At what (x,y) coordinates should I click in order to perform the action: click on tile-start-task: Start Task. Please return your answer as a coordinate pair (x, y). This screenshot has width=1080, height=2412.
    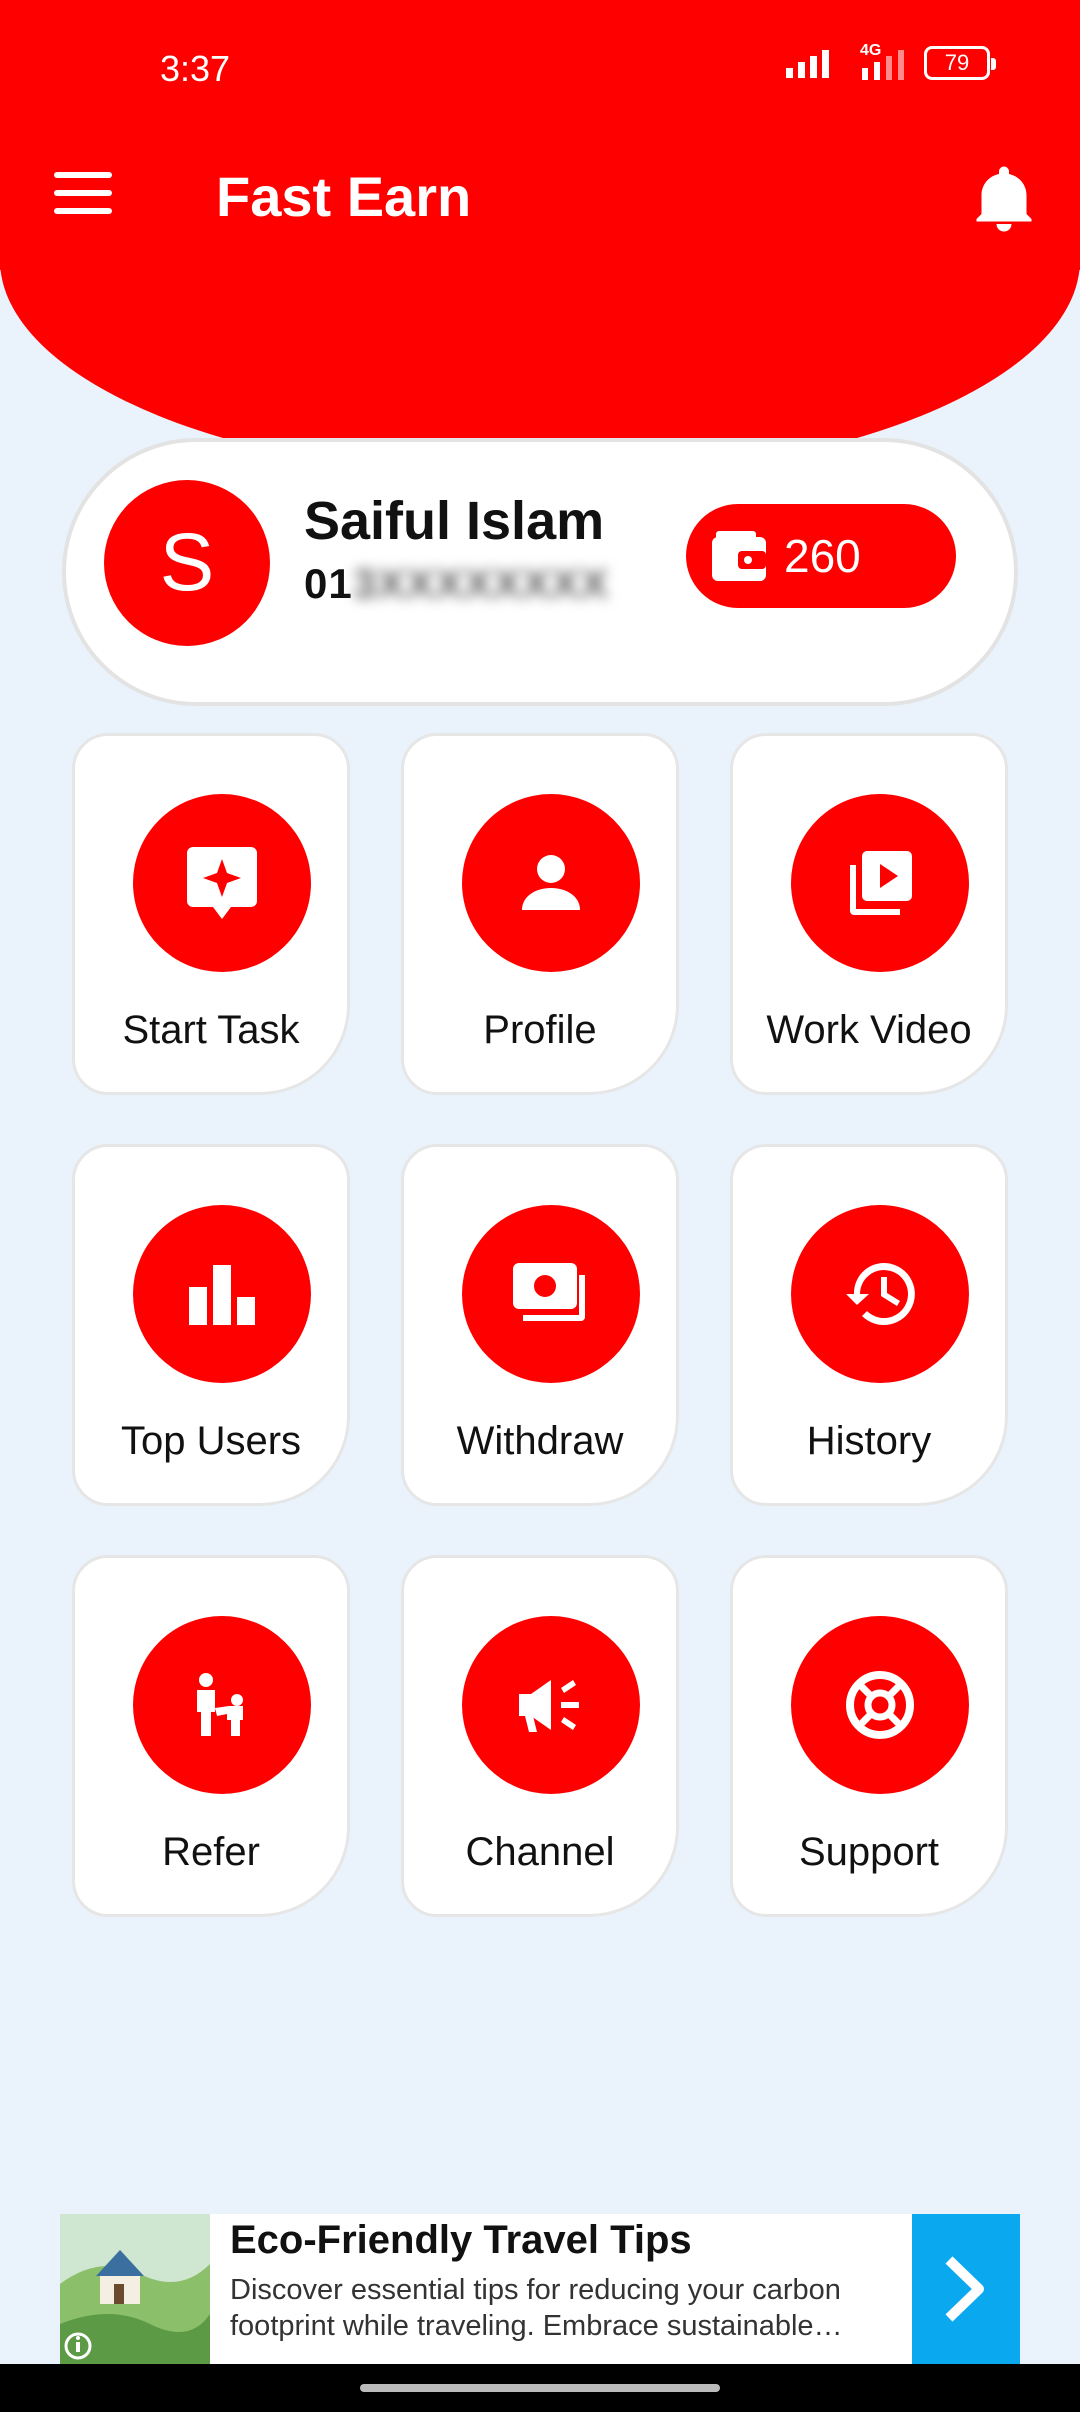
    Looking at the image, I should click on (211, 914).